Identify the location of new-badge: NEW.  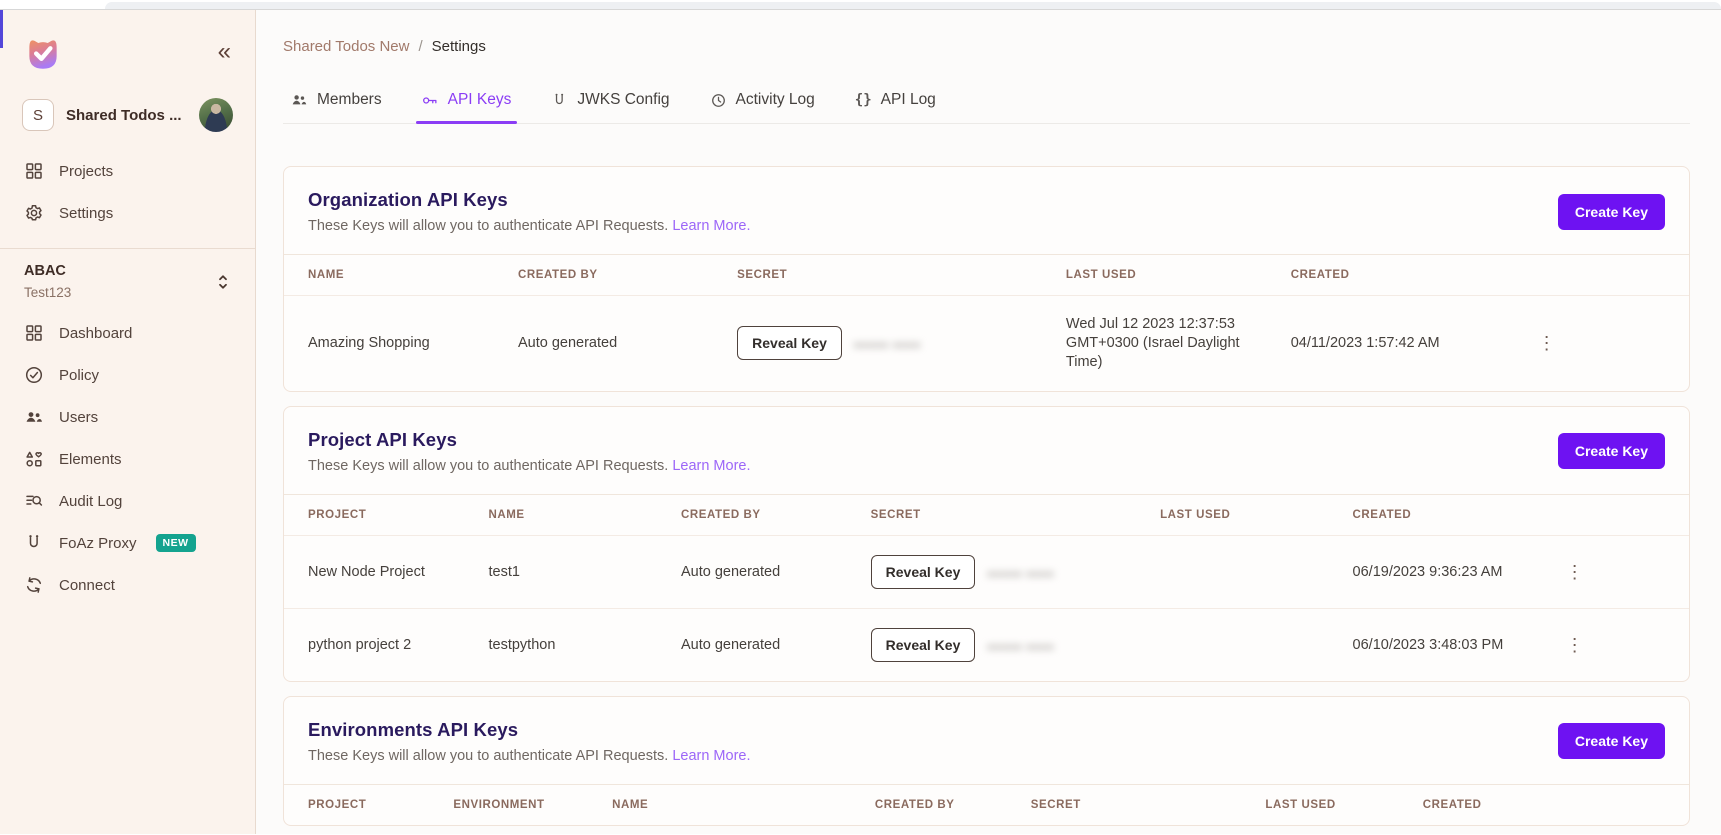
(175, 543).